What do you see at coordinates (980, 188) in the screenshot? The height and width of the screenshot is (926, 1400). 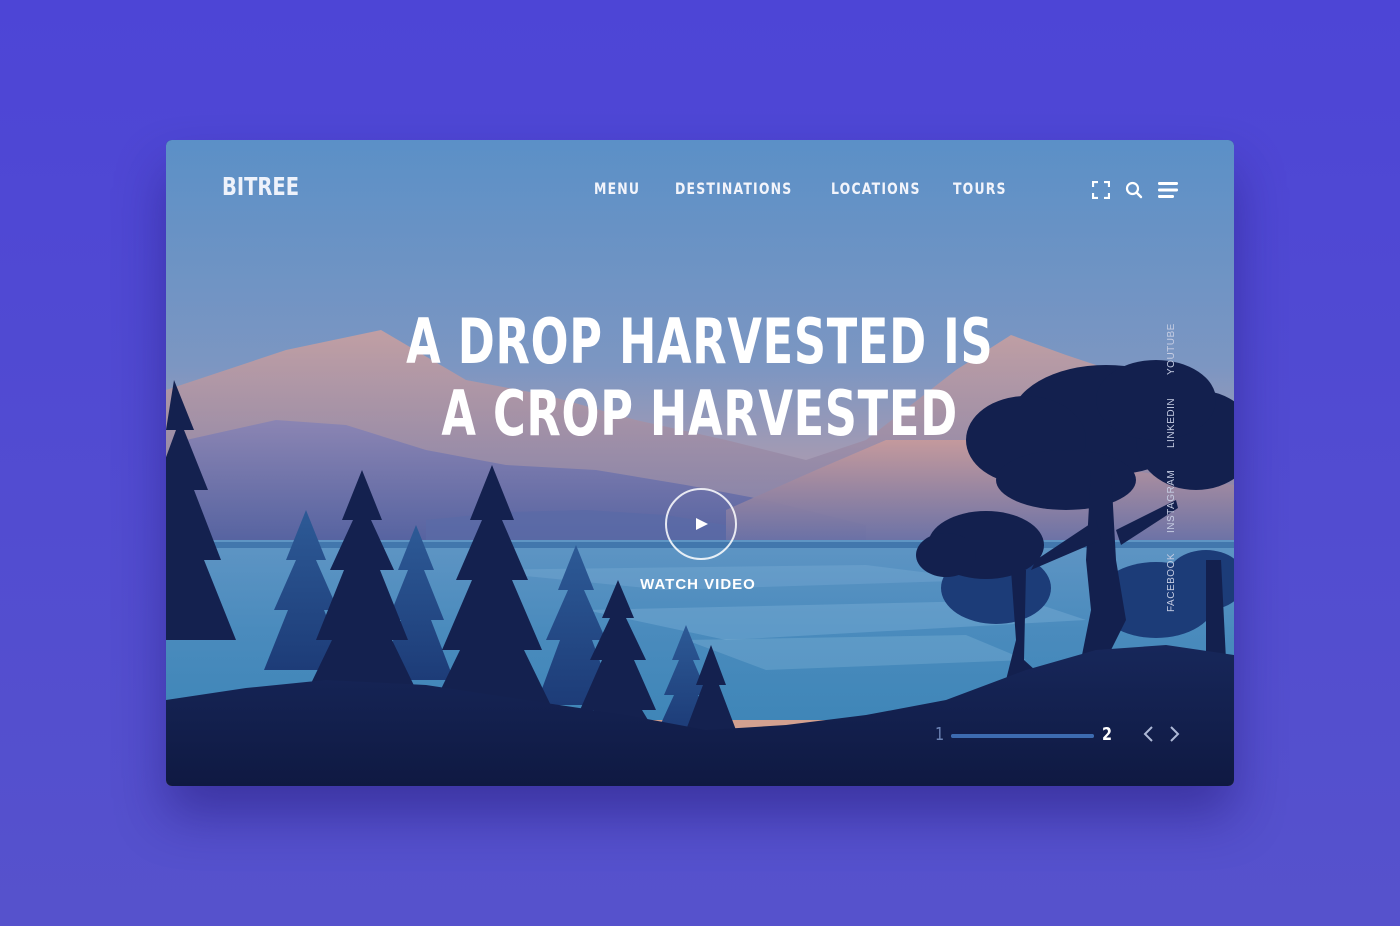 I see `nav-item-tours: TOURS` at bounding box center [980, 188].